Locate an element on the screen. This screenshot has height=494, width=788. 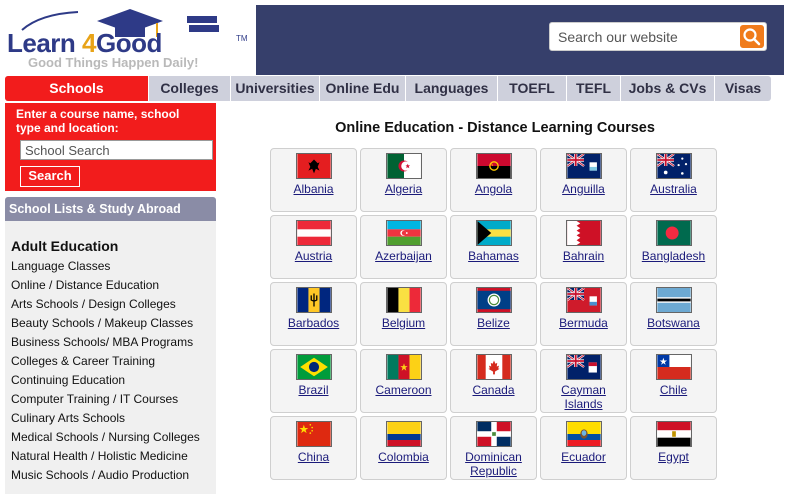
country-link: Brazil is located at coordinates (313, 390).